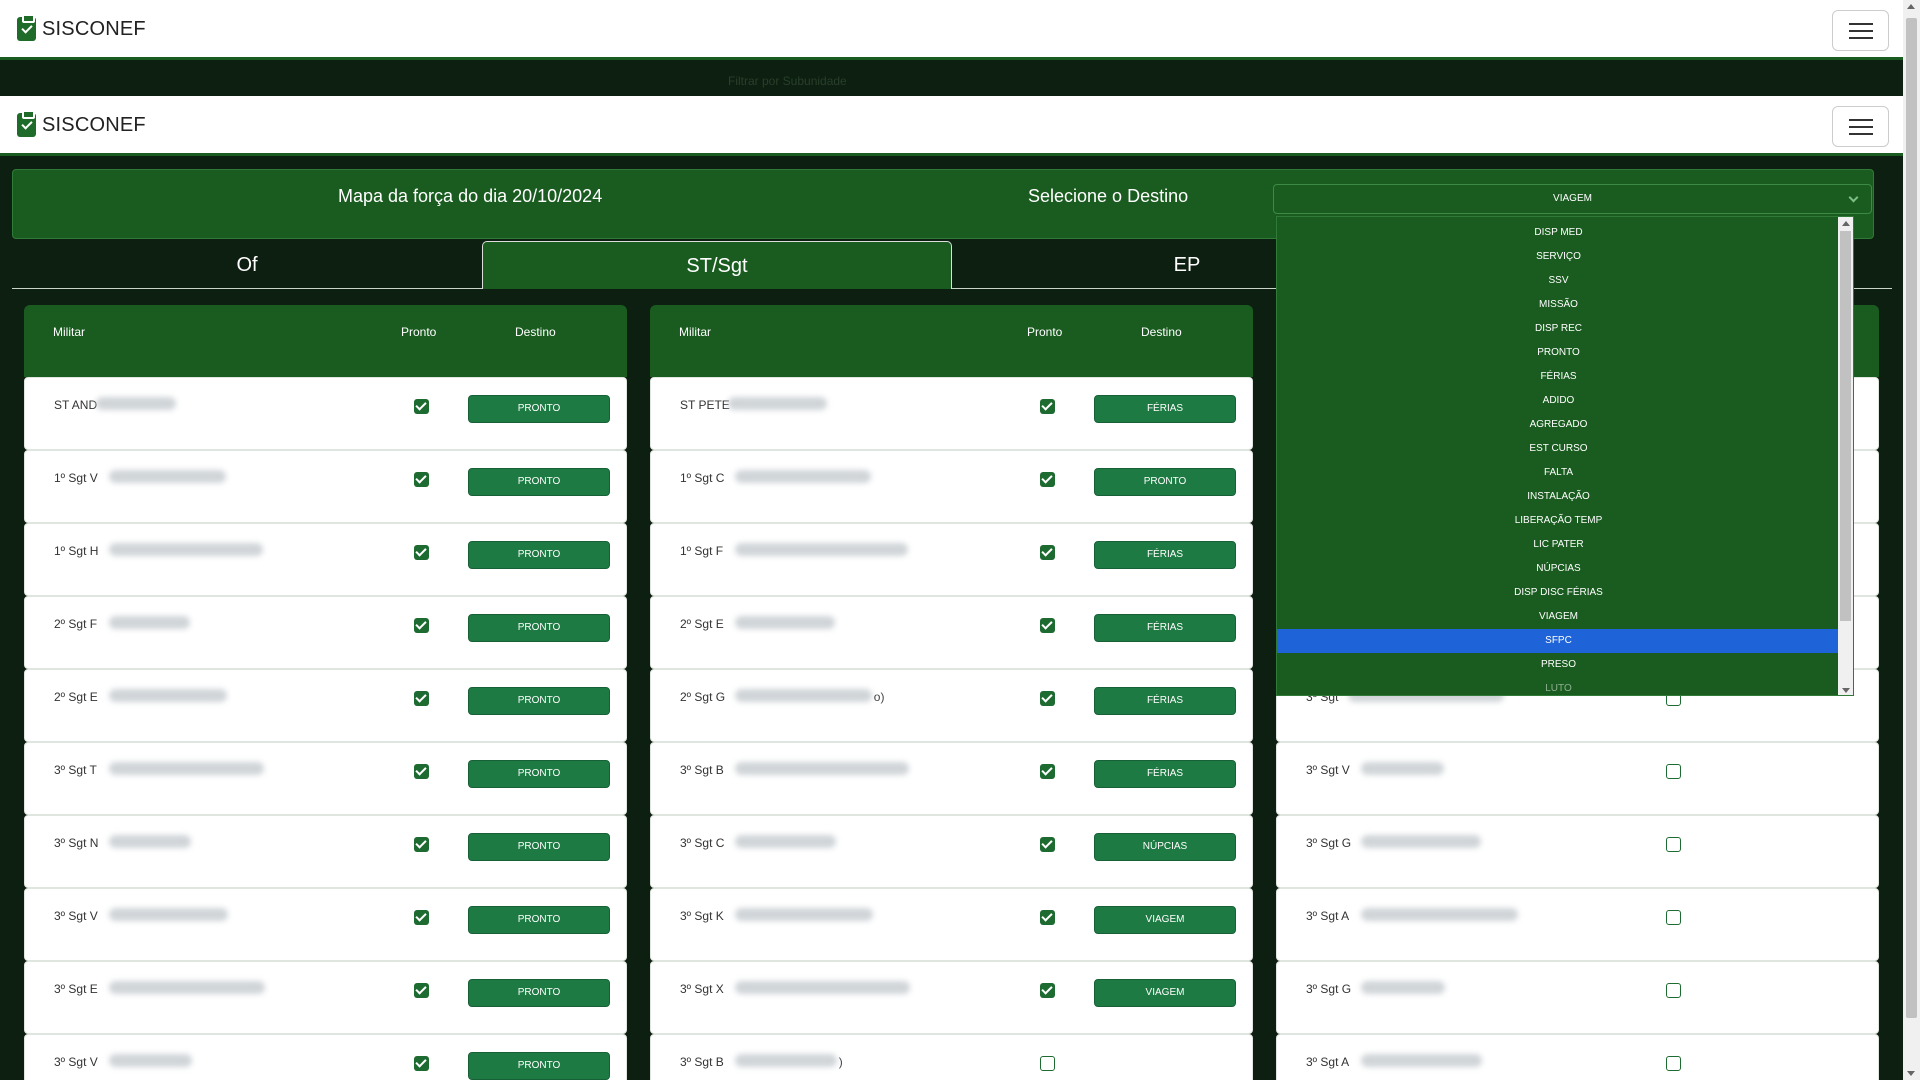 This screenshot has height=1080, width=1920. What do you see at coordinates (1558, 377) in the screenshot?
I see `dropdown-option: FÉRIAS` at bounding box center [1558, 377].